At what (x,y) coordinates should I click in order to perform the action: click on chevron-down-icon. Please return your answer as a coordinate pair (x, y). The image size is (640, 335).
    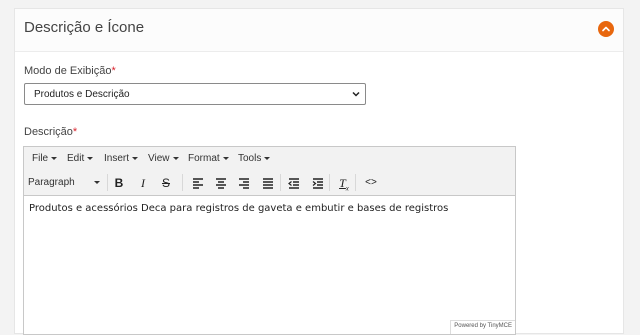
    Looking at the image, I should click on (356, 94).